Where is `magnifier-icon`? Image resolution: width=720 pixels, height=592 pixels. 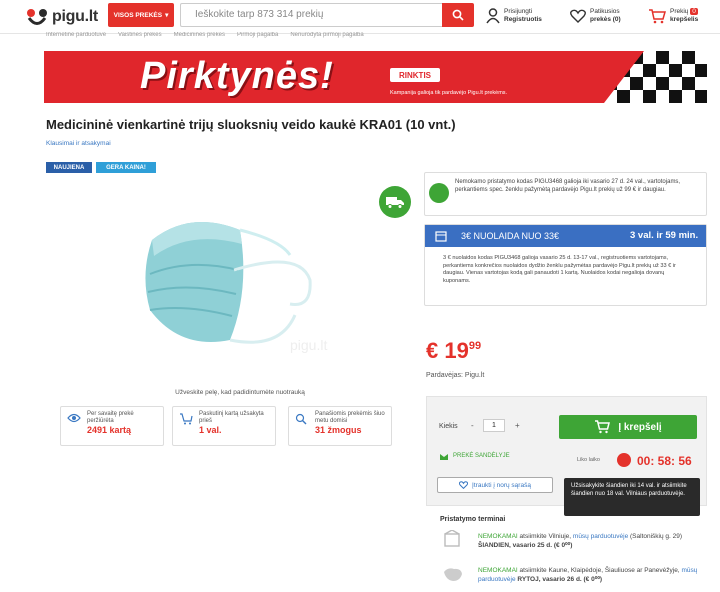
magnifier-icon is located at coordinates (301, 419).